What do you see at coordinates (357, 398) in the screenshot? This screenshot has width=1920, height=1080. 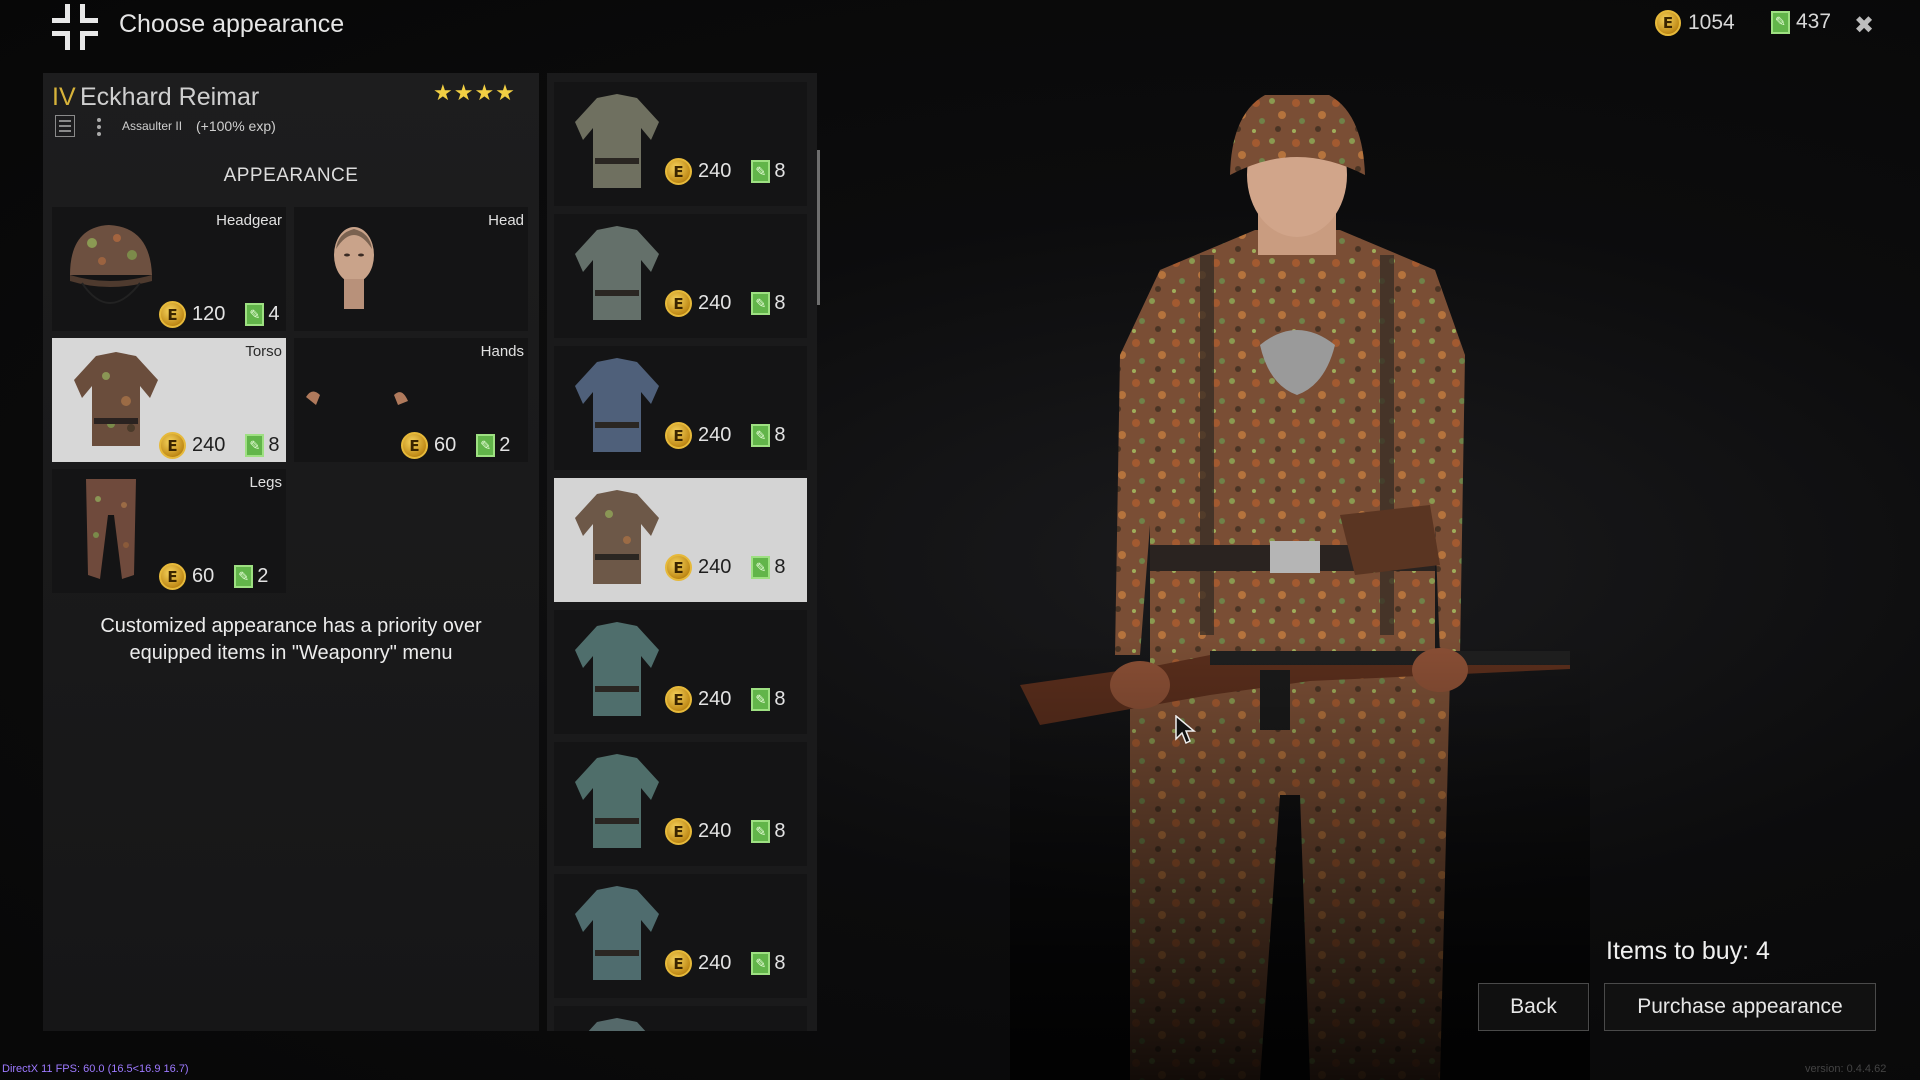 I see `hands-image` at bounding box center [357, 398].